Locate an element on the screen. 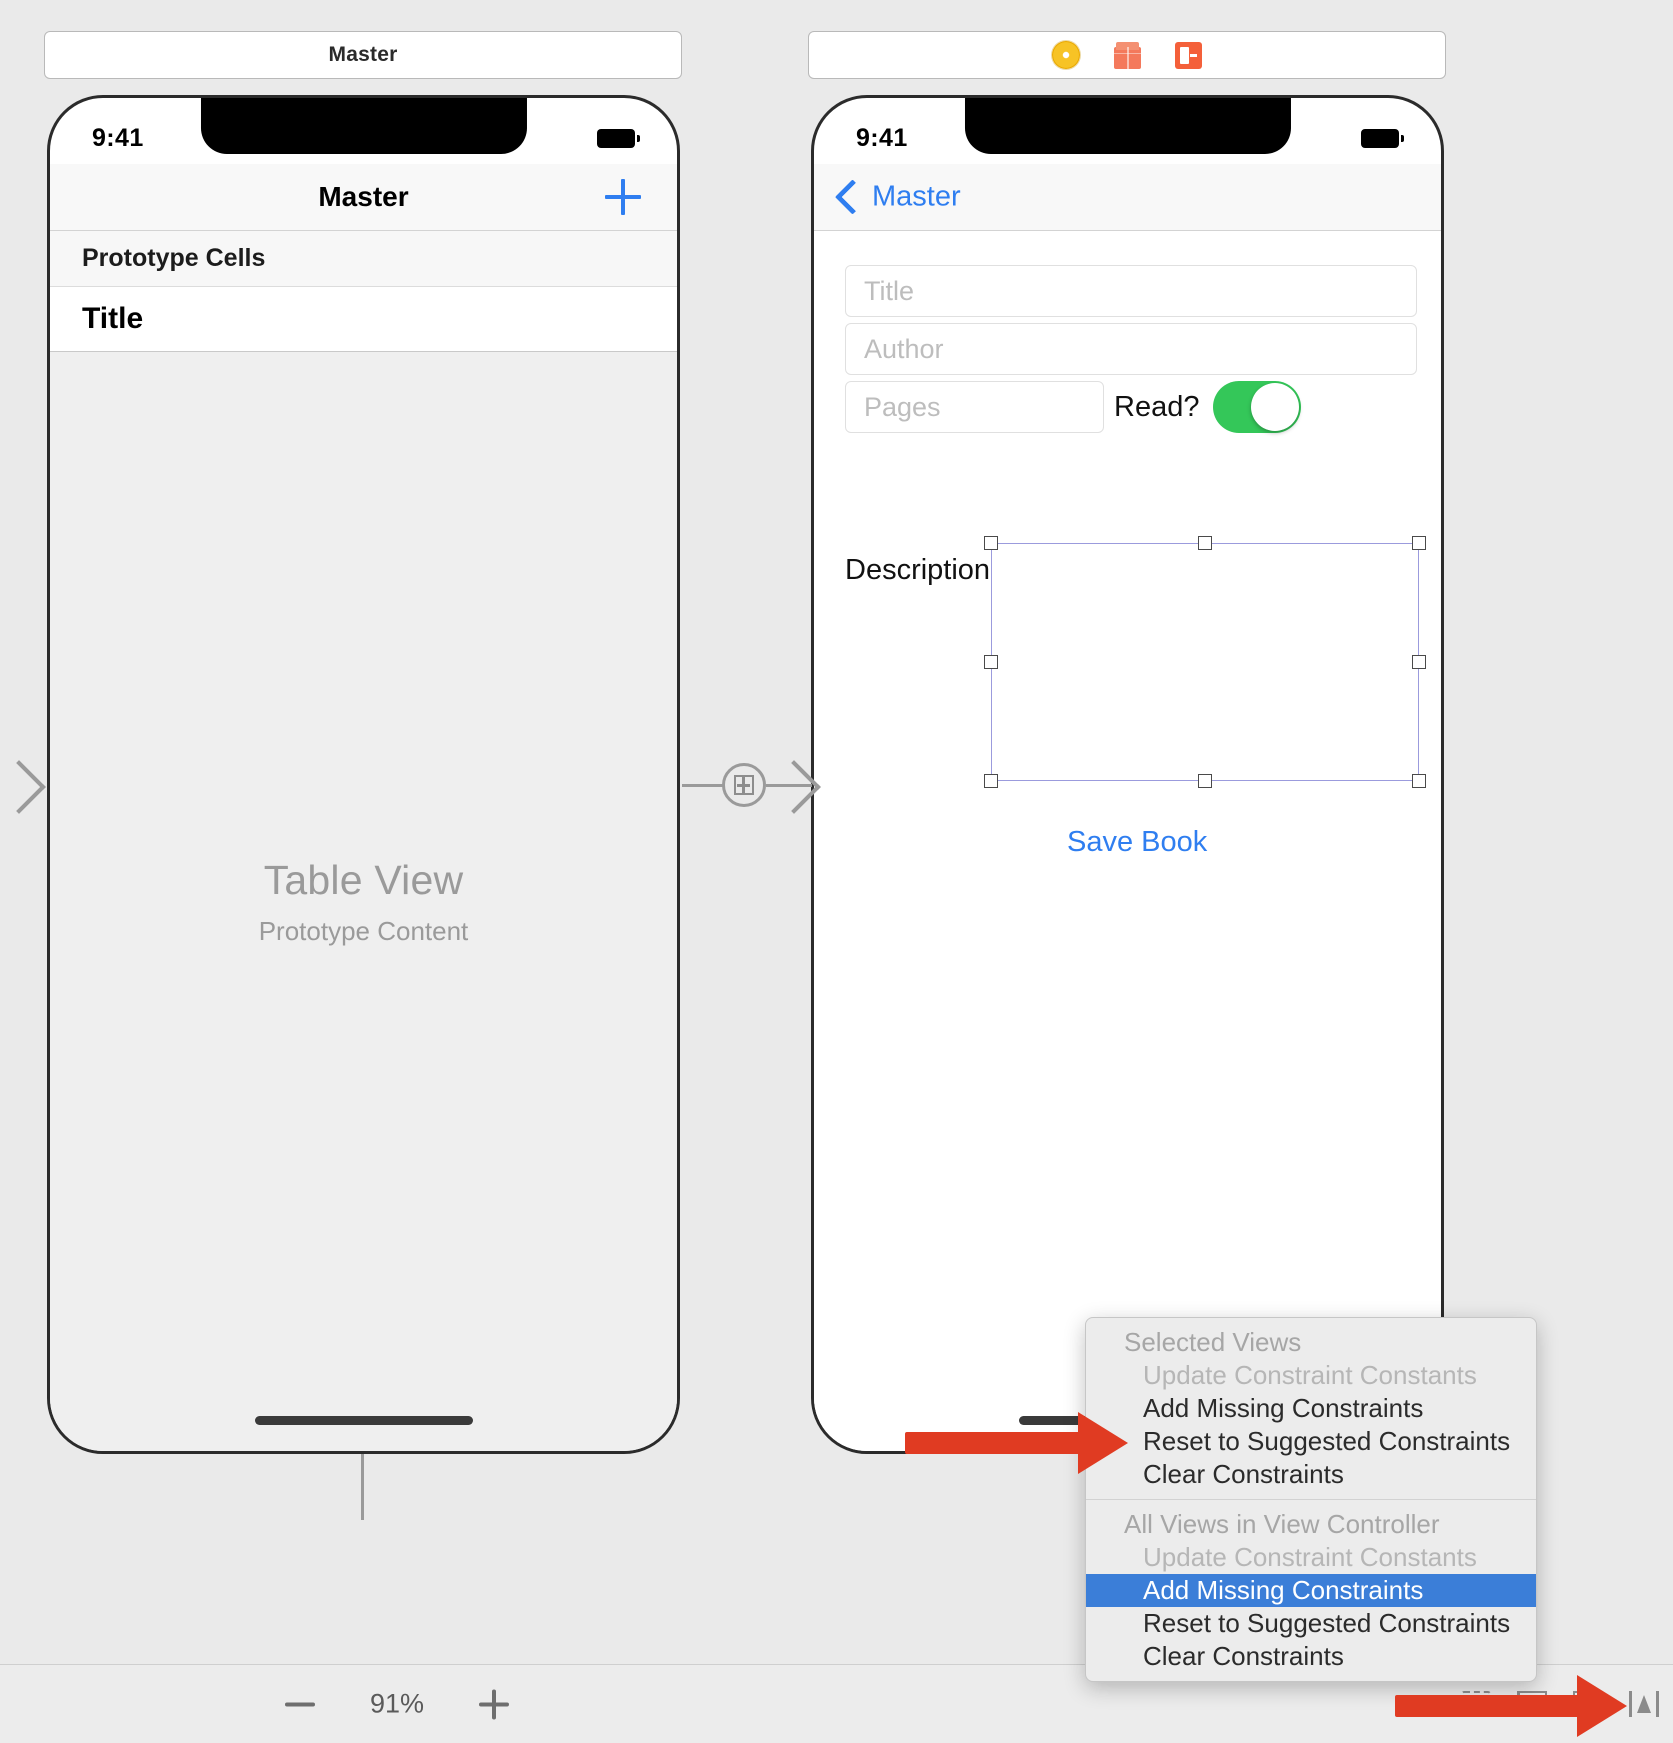  prototype-cell: Title is located at coordinates (363, 319).